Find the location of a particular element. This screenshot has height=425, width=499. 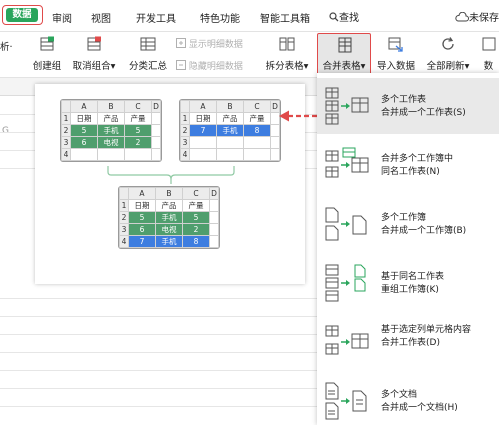

menu-item-line2: 同名工作表(N) is located at coordinates (410, 172).